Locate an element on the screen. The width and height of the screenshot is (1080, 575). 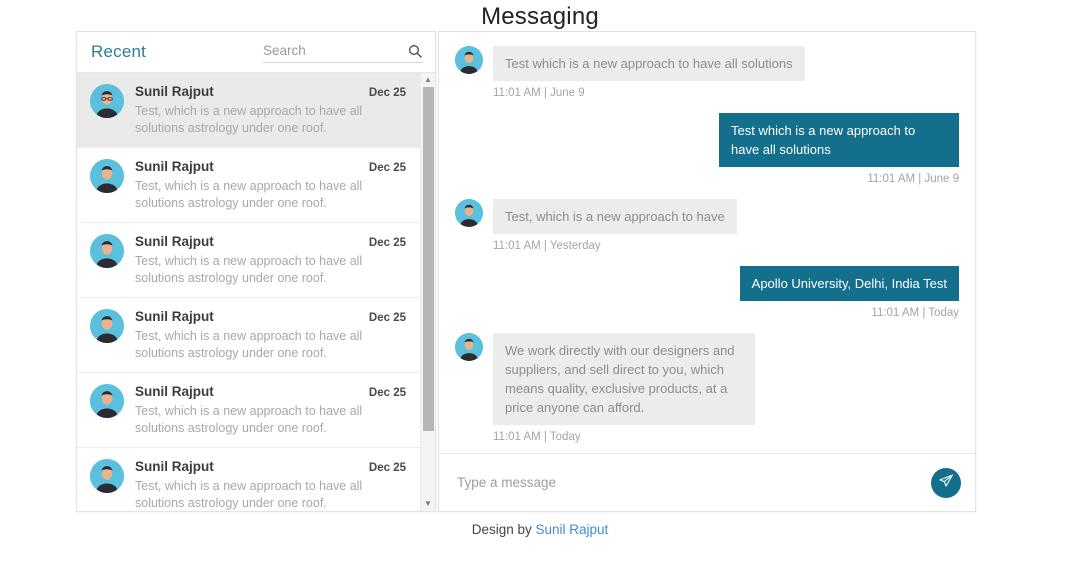
message-composer is located at coordinates (707, 482).